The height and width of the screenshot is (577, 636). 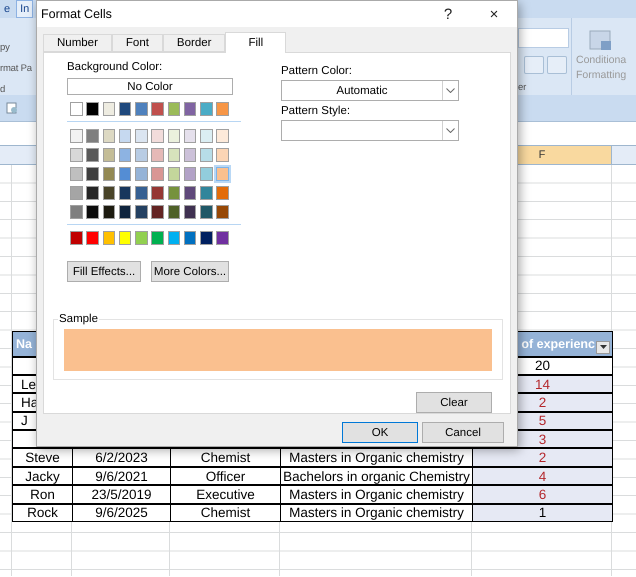 I want to click on ribbon-tab: e, so click(x=7, y=9).